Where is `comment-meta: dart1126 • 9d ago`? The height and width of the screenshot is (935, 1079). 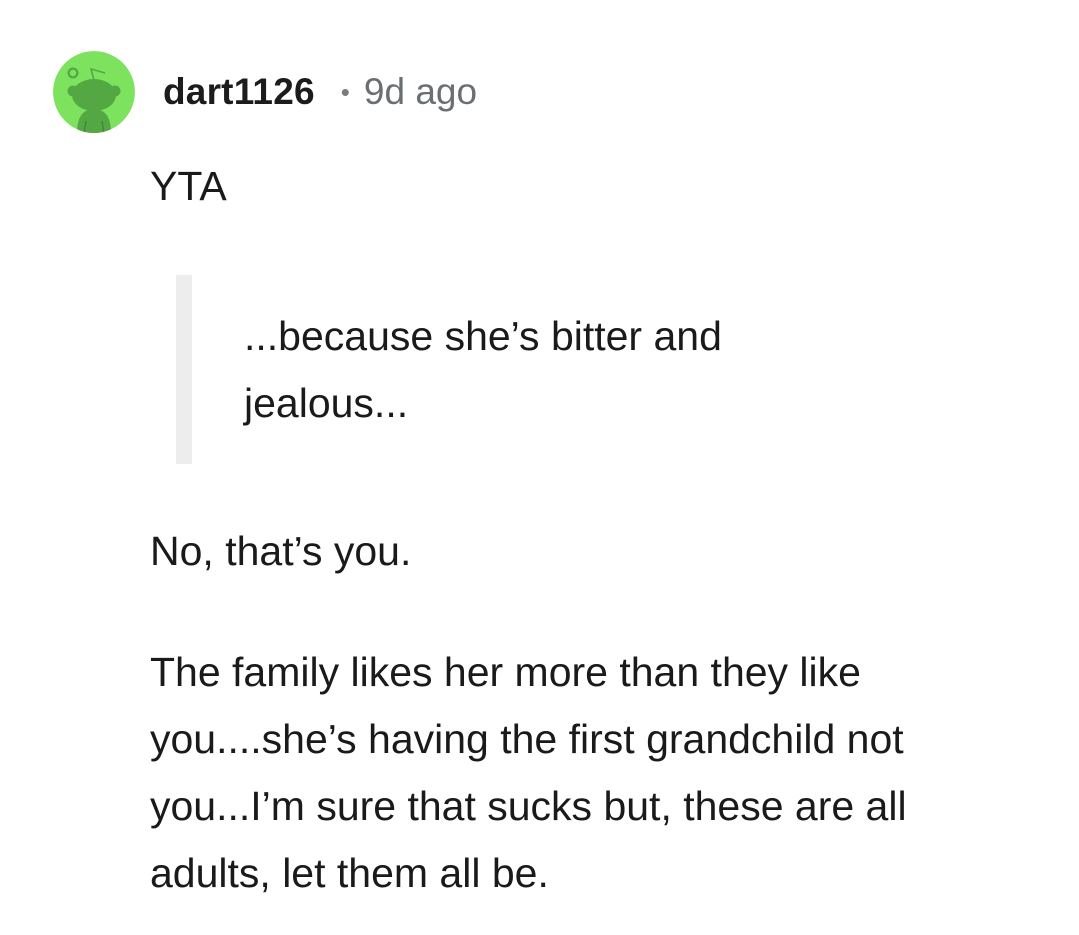 comment-meta: dart1126 • 9d ago is located at coordinates (320, 92).